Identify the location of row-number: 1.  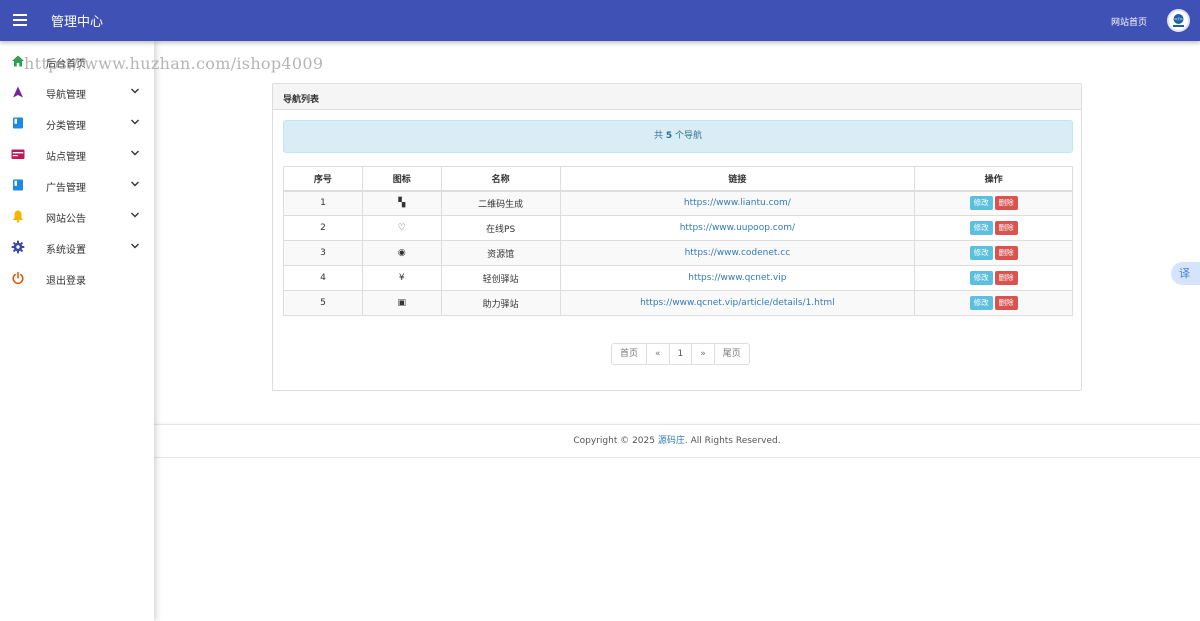
(323, 203).